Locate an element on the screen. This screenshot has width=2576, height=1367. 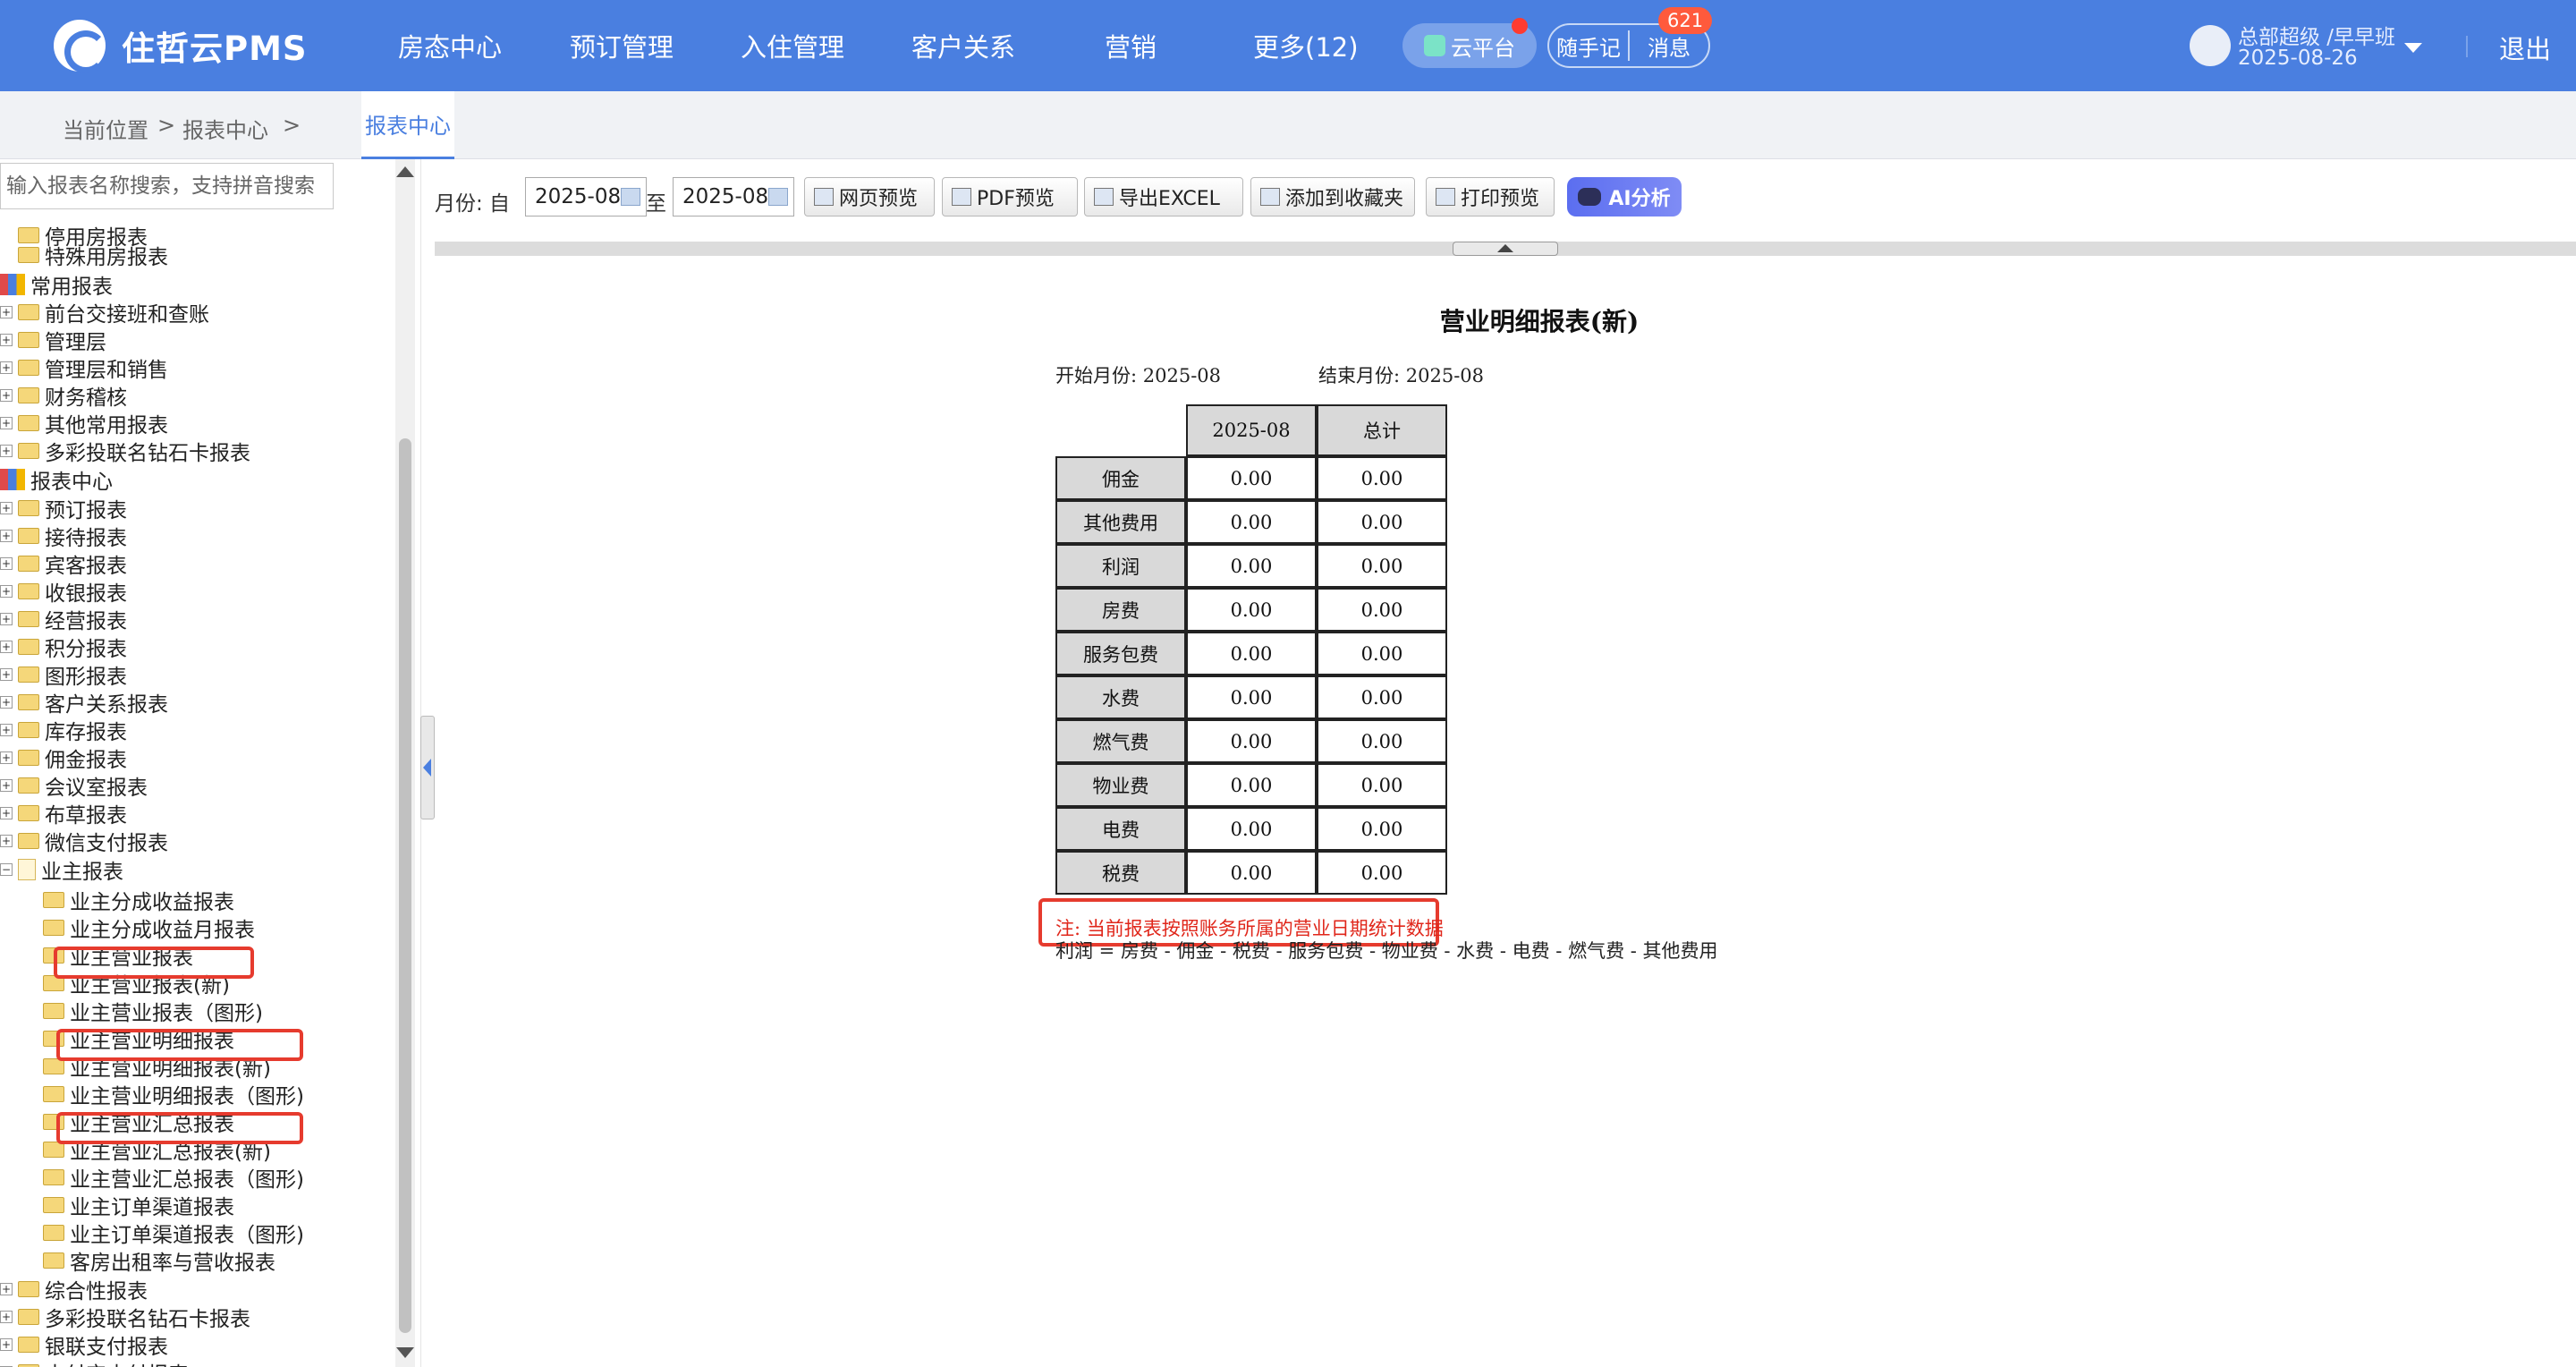
tree-item: 业主订单渠道报表 is located at coordinates (138, 1205).